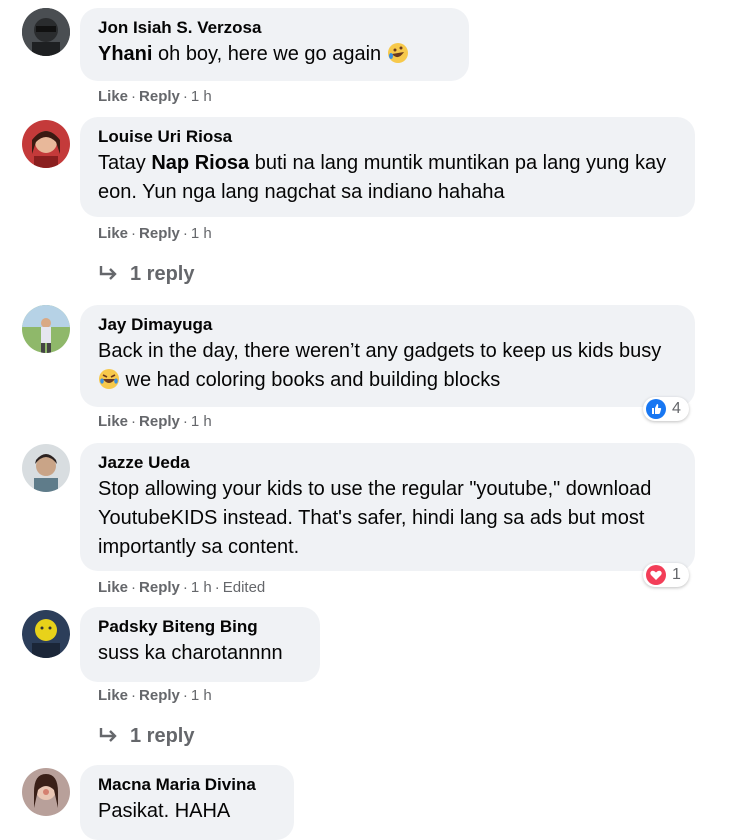 Image resolution: width=750 pixels, height=840 pixels. I want to click on comment-mention: Nap Riosa, so click(200, 163).